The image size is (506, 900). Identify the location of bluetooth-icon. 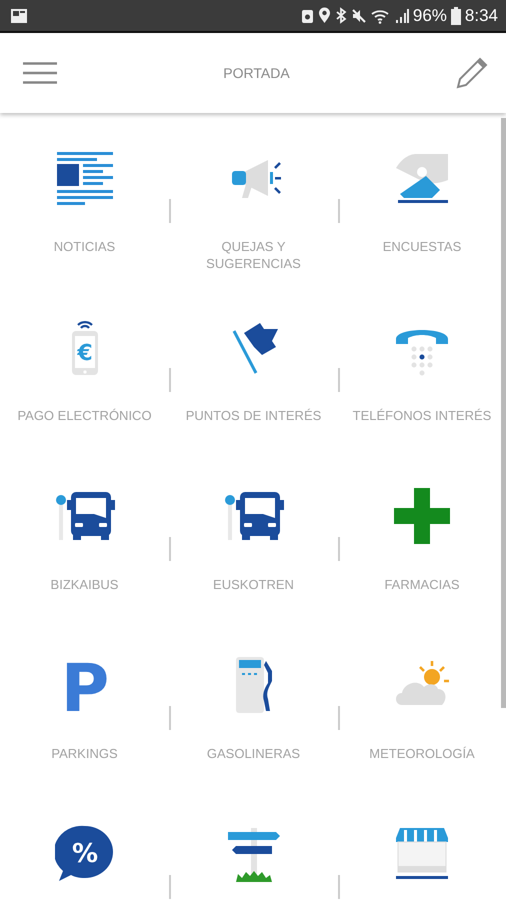
(340, 15).